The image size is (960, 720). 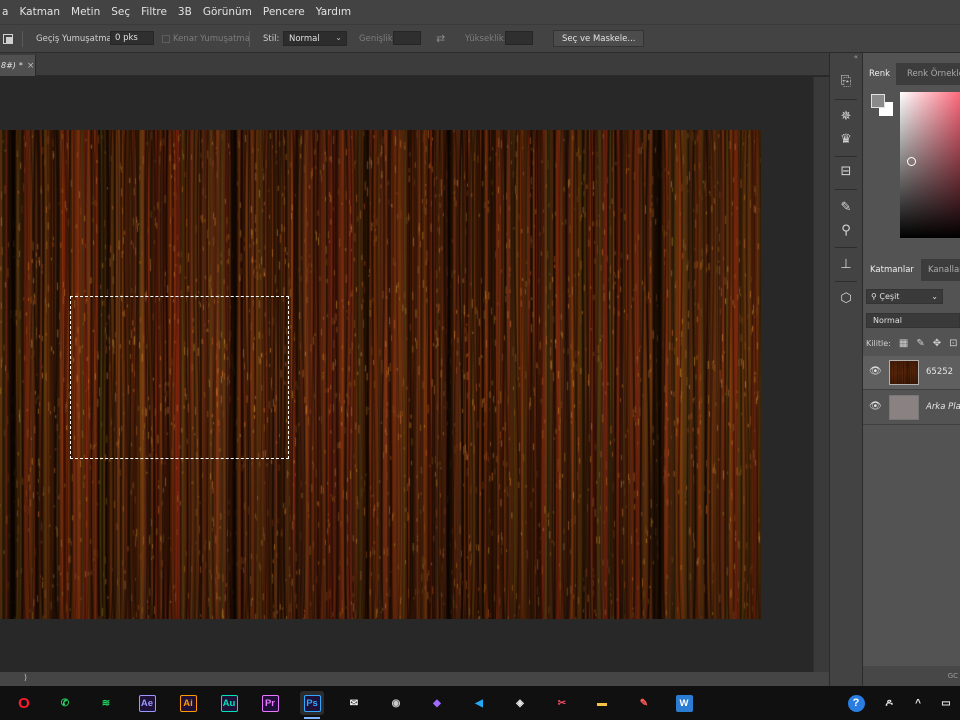 I want to click on spotify-icon: ≋, so click(x=106, y=703).